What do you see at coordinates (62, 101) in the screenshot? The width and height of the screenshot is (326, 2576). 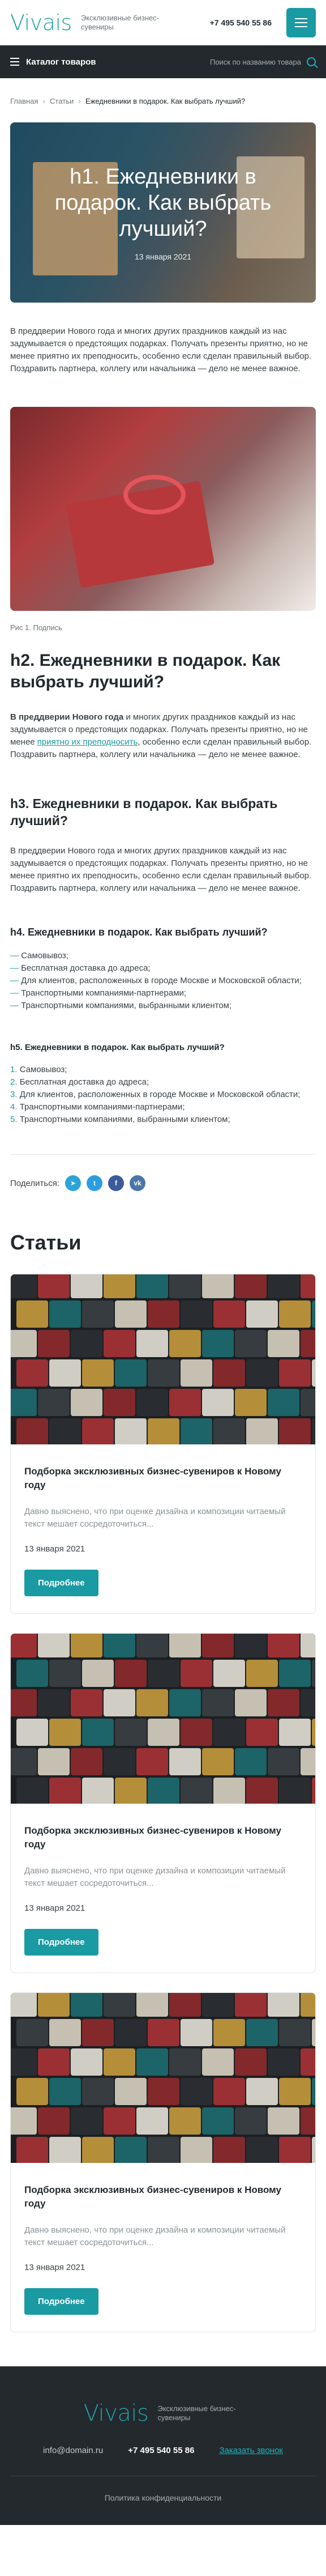 I see `breadcrumb-item-articles: Статьи` at bounding box center [62, 101].